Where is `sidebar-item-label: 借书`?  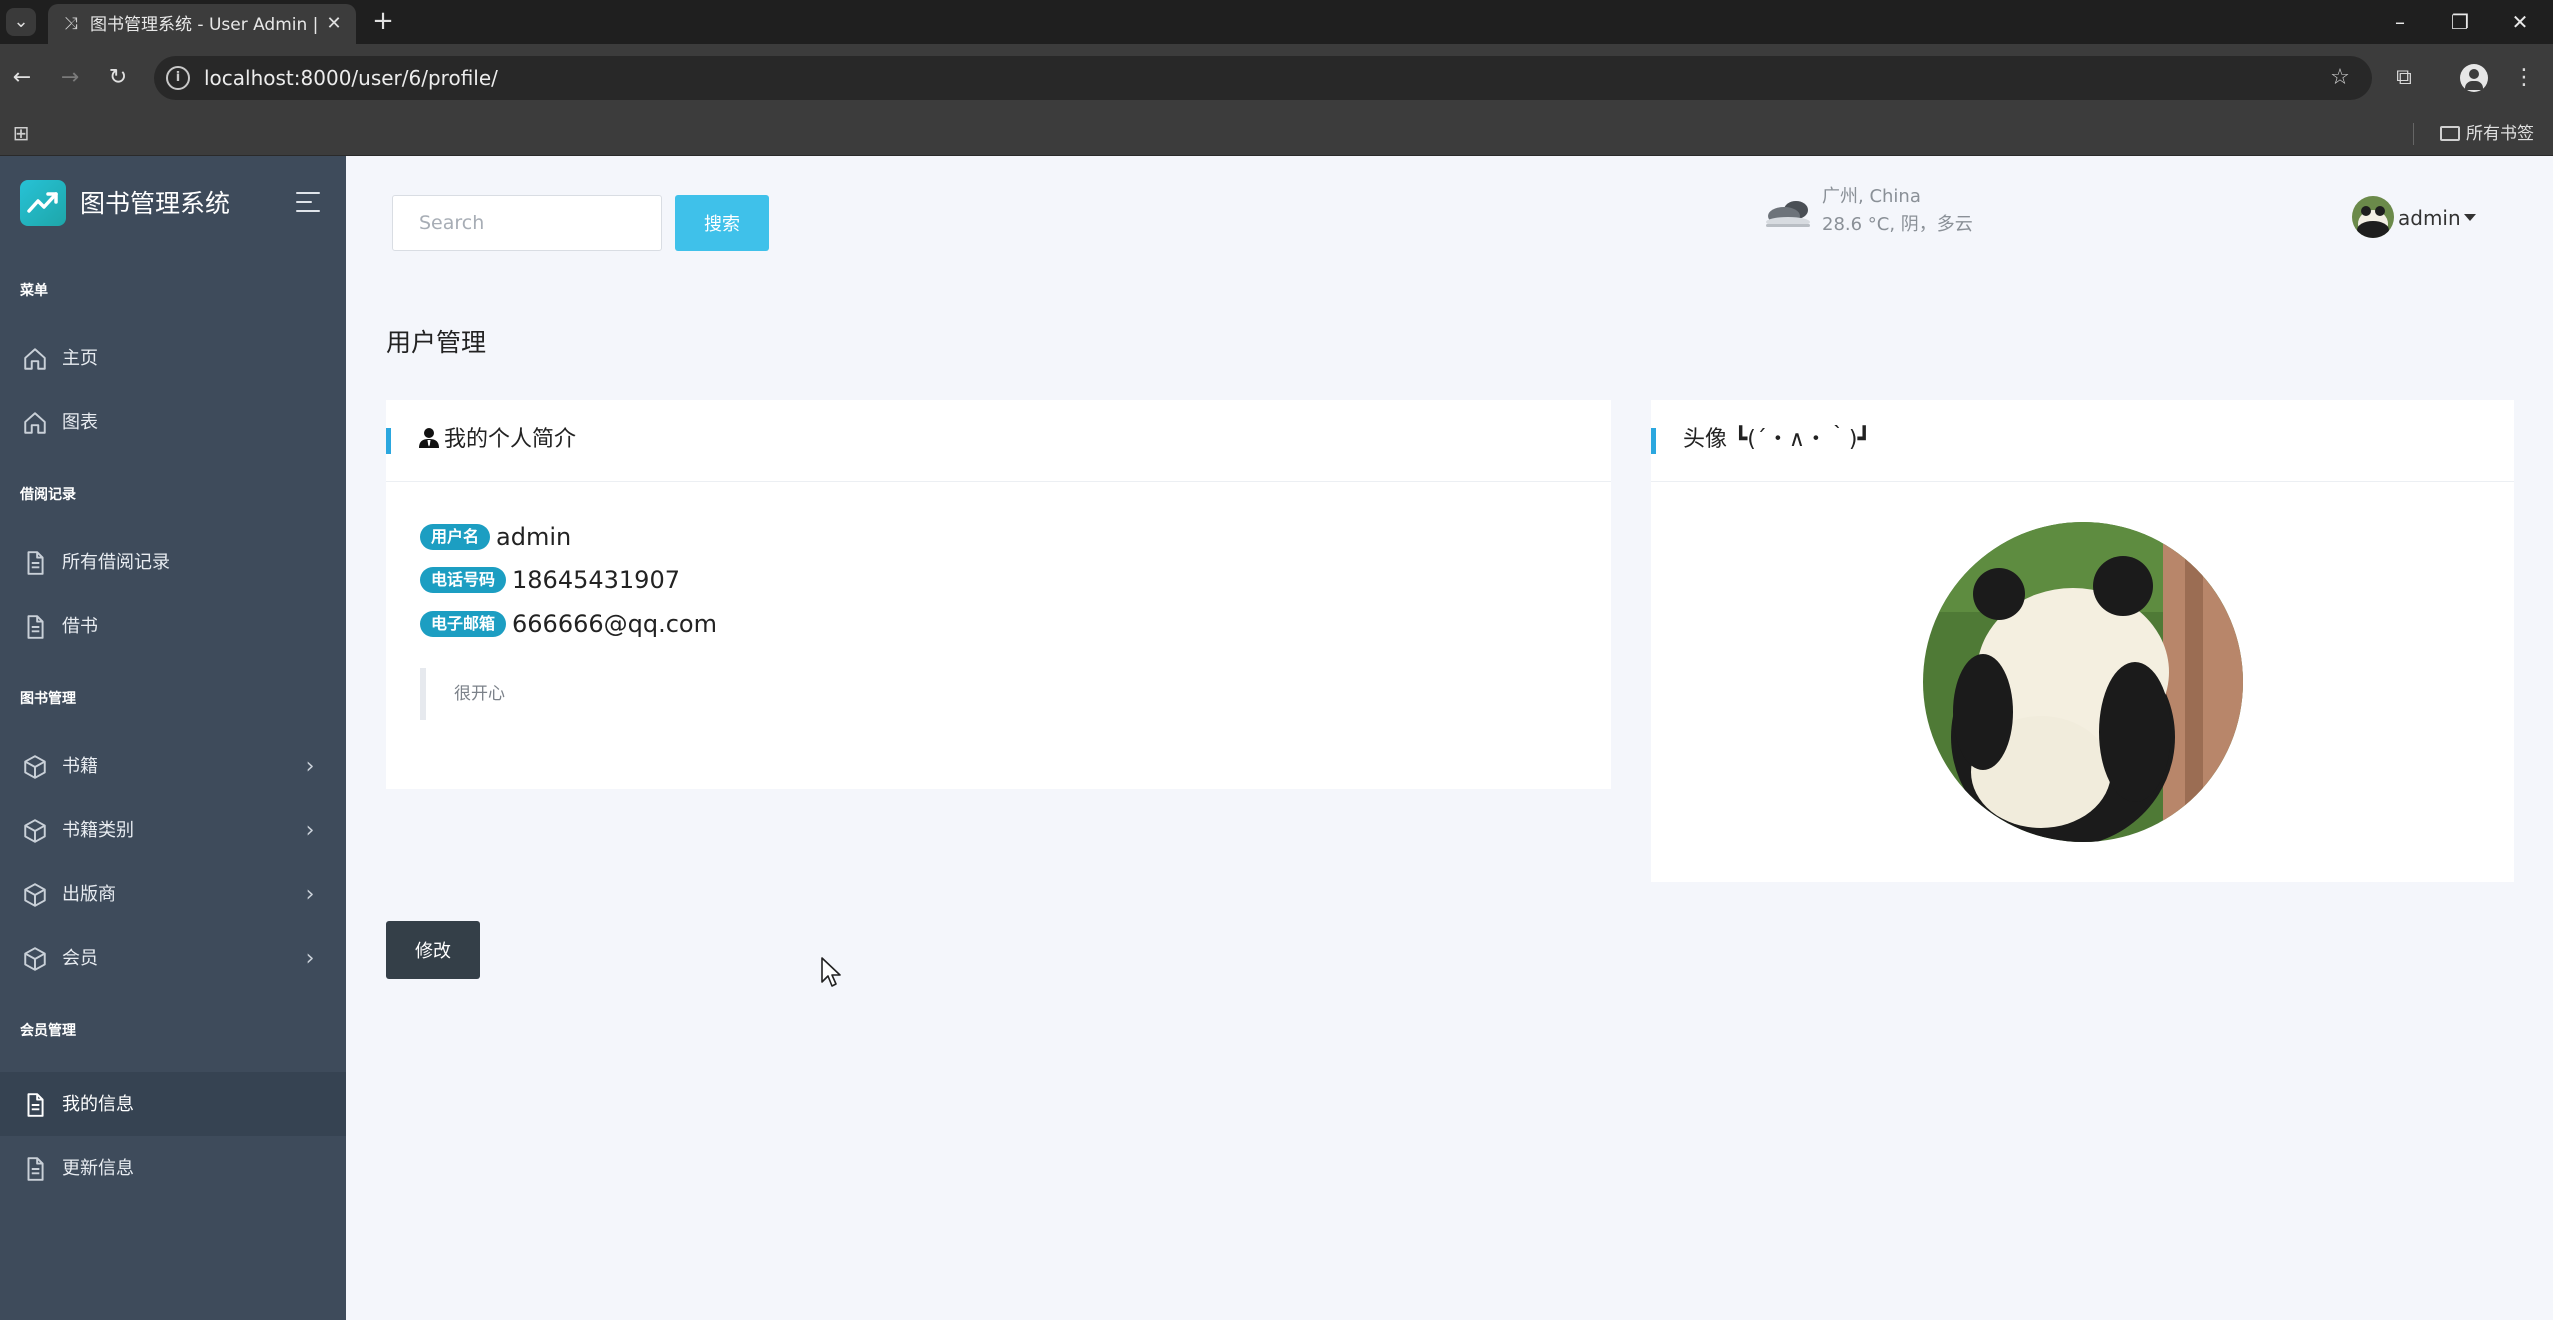
sidebar-item-label: 借书 is located at coordinates (80, 626).